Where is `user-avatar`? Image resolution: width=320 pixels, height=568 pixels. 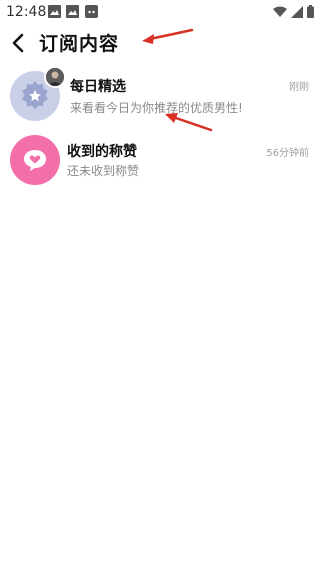
user-avatar is located at coordinates (55, 77).